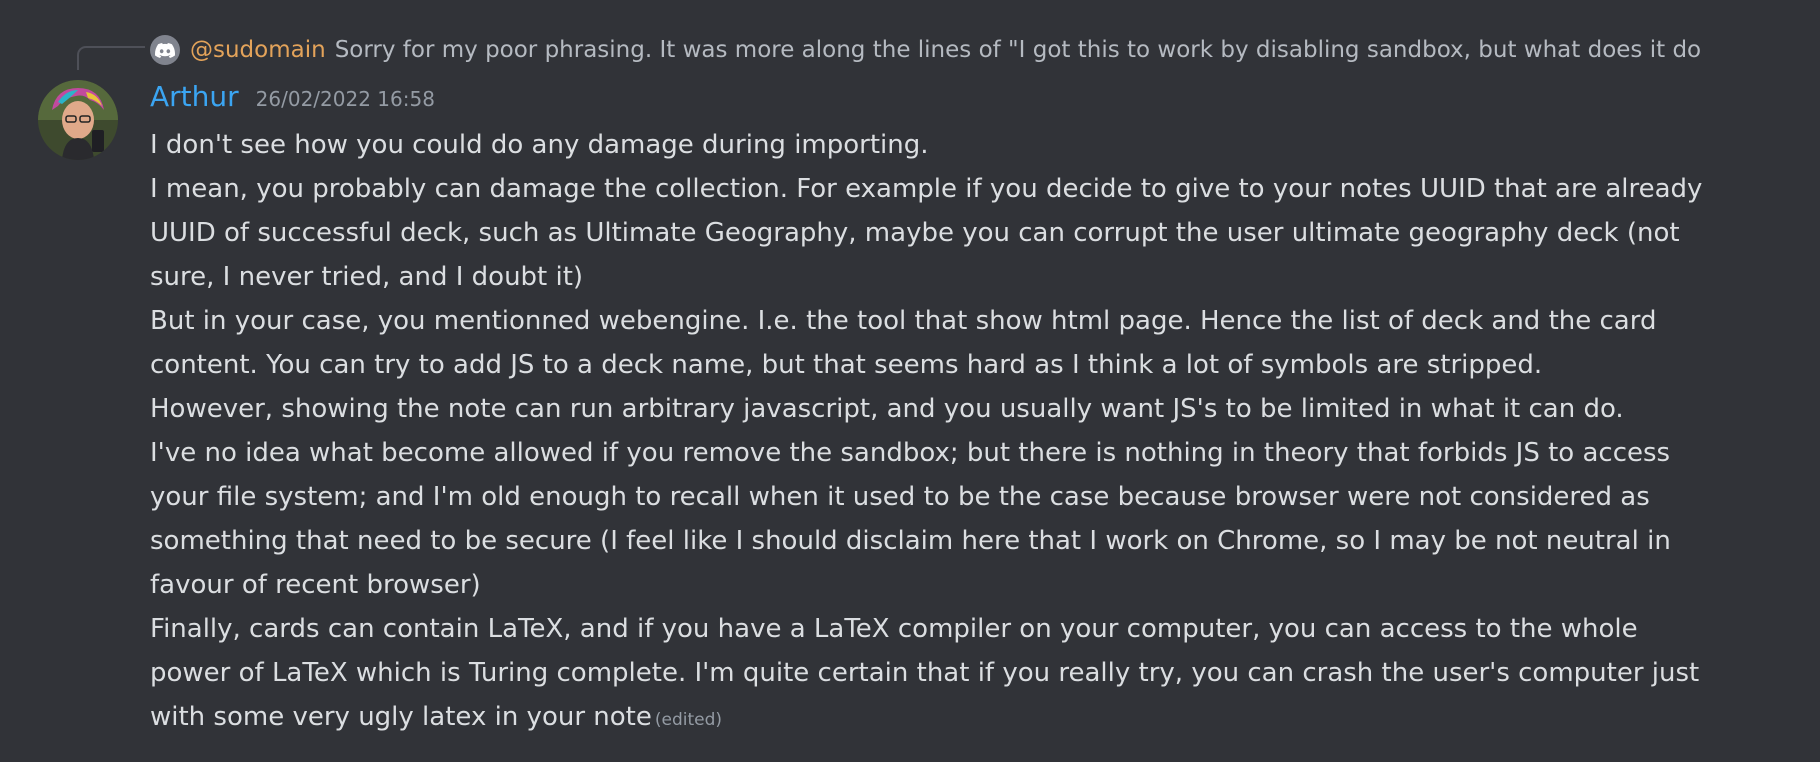 This screenshot has height=762, width=1820. Describe the element at coordinates (688, 720) in the screenshot. I see `edited-label: (edited)` at that location.